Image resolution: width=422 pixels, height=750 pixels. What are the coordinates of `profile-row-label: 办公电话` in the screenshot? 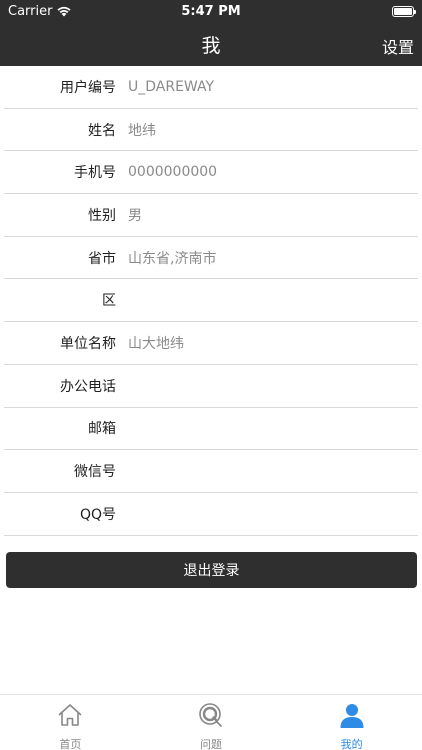 It's located at (88, 386).